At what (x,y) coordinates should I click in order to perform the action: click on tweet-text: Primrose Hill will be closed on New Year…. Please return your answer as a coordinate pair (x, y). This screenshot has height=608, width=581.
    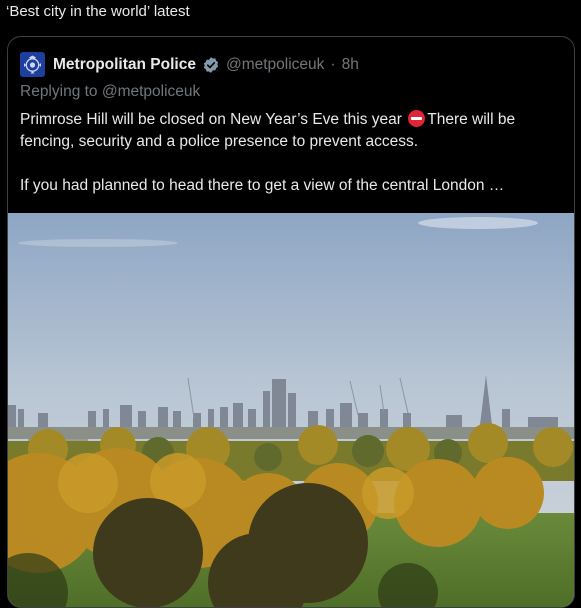
    Looking at the image, I should click on (292, 153).